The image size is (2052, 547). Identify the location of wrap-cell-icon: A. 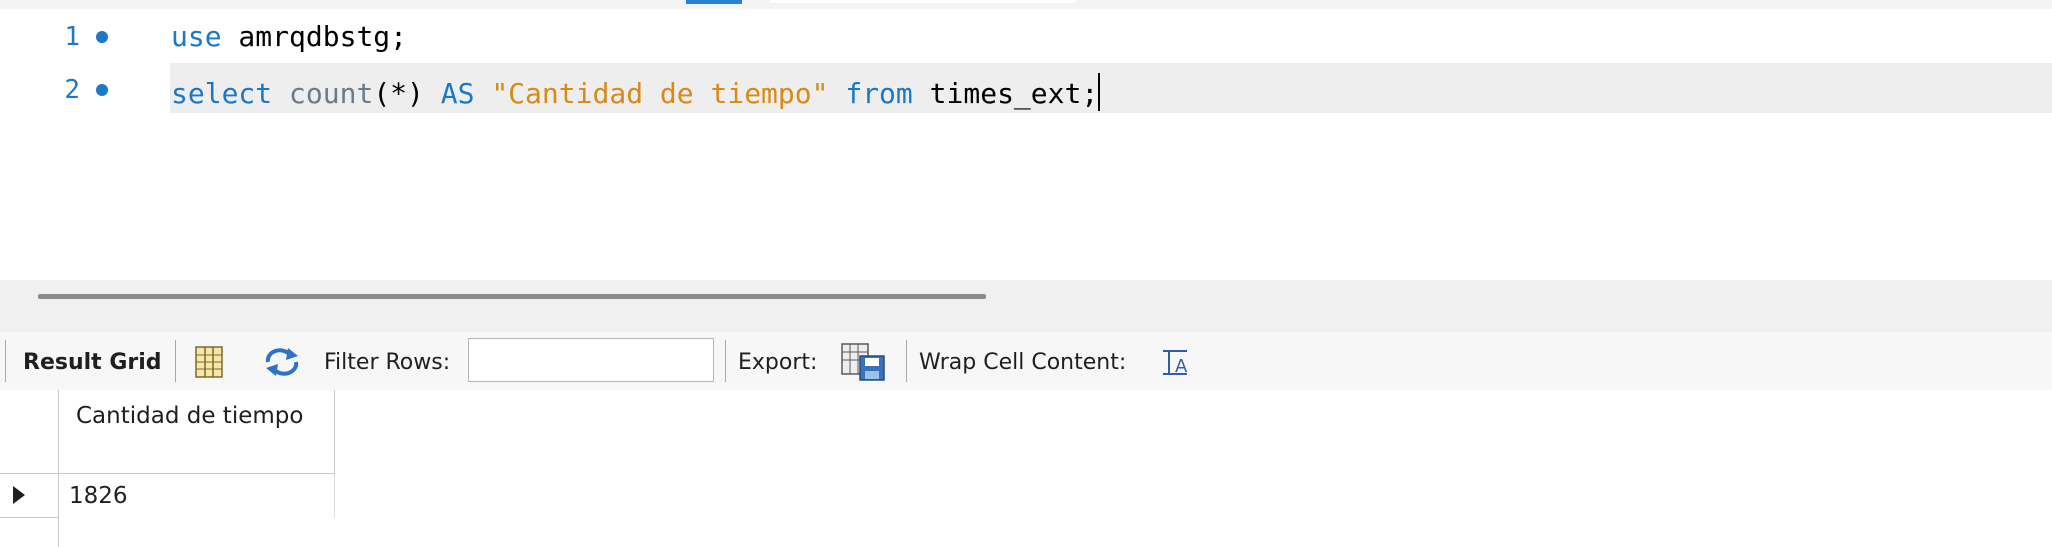
(1175, 365).